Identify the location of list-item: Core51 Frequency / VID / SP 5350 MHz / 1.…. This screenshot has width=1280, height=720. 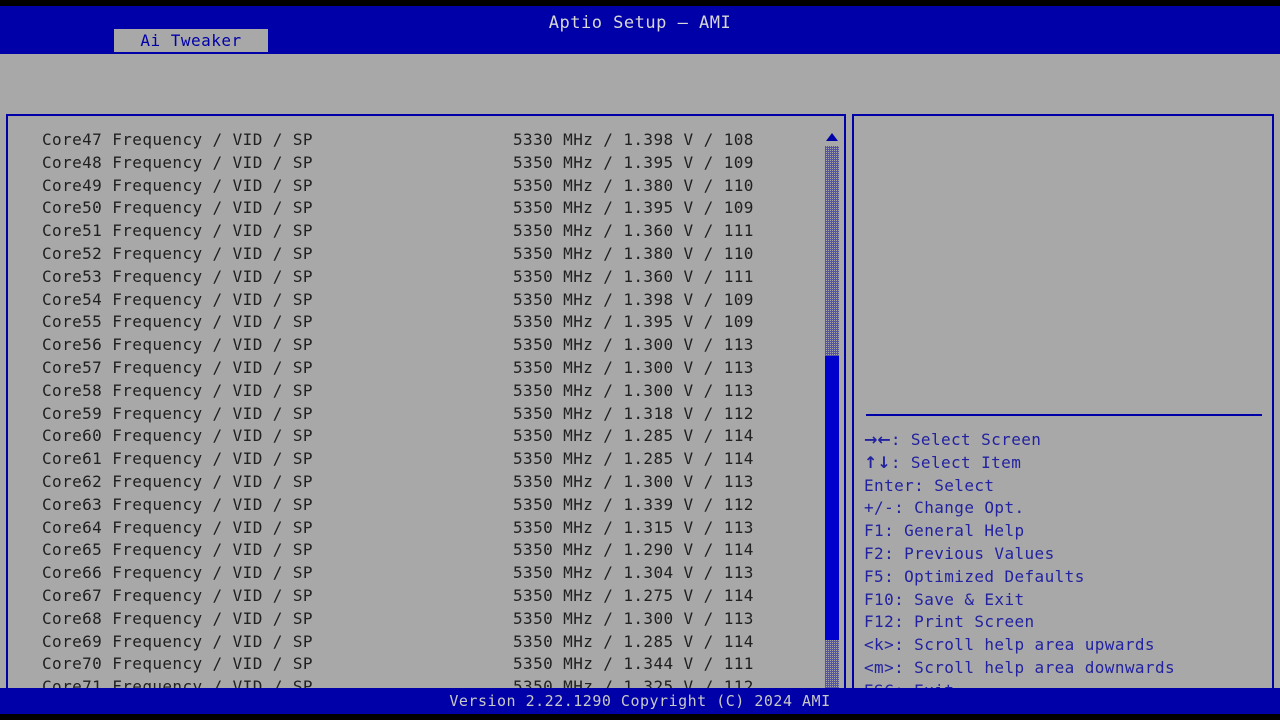
(418, 231).